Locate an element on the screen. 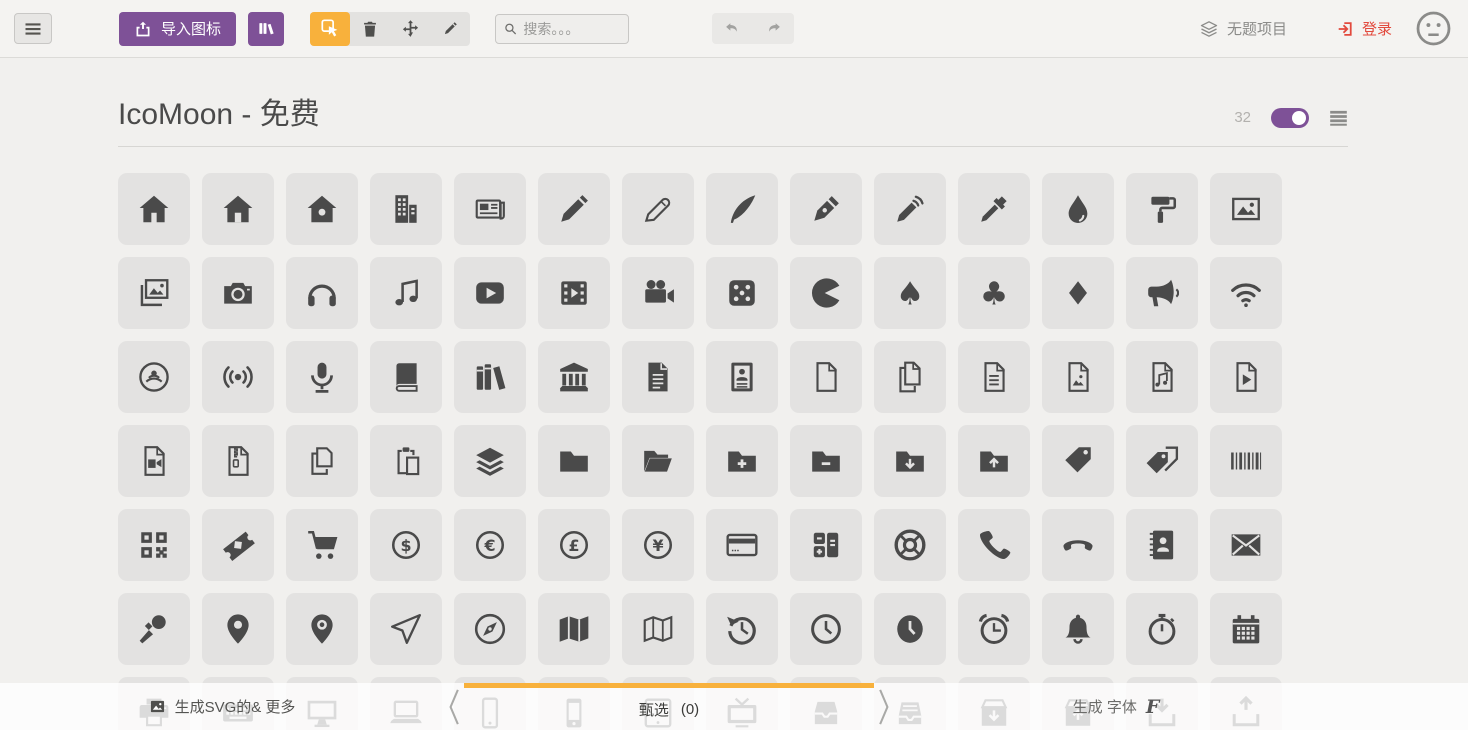 The image size is (1468, 730). icon-tile-stack is located at coordinates (490, 460).